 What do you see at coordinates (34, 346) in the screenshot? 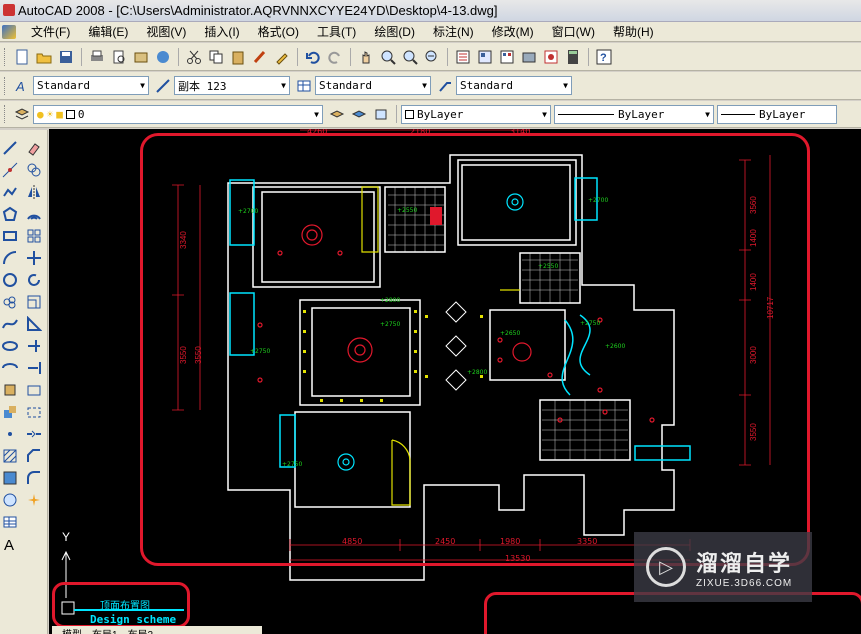
I see `trim-icon` at bounding box center [34, 346].